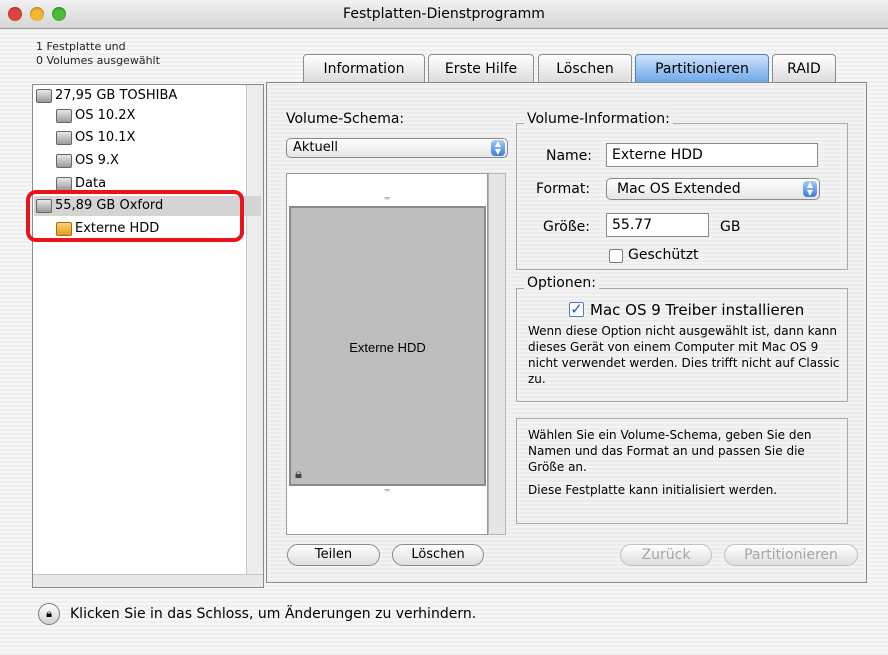 The height and width of the screenshot is (655, 888). Describe the element at coordinates (387, 492) in the screenshot. I see `resize-handle-bottom-icon: ═` at that location.